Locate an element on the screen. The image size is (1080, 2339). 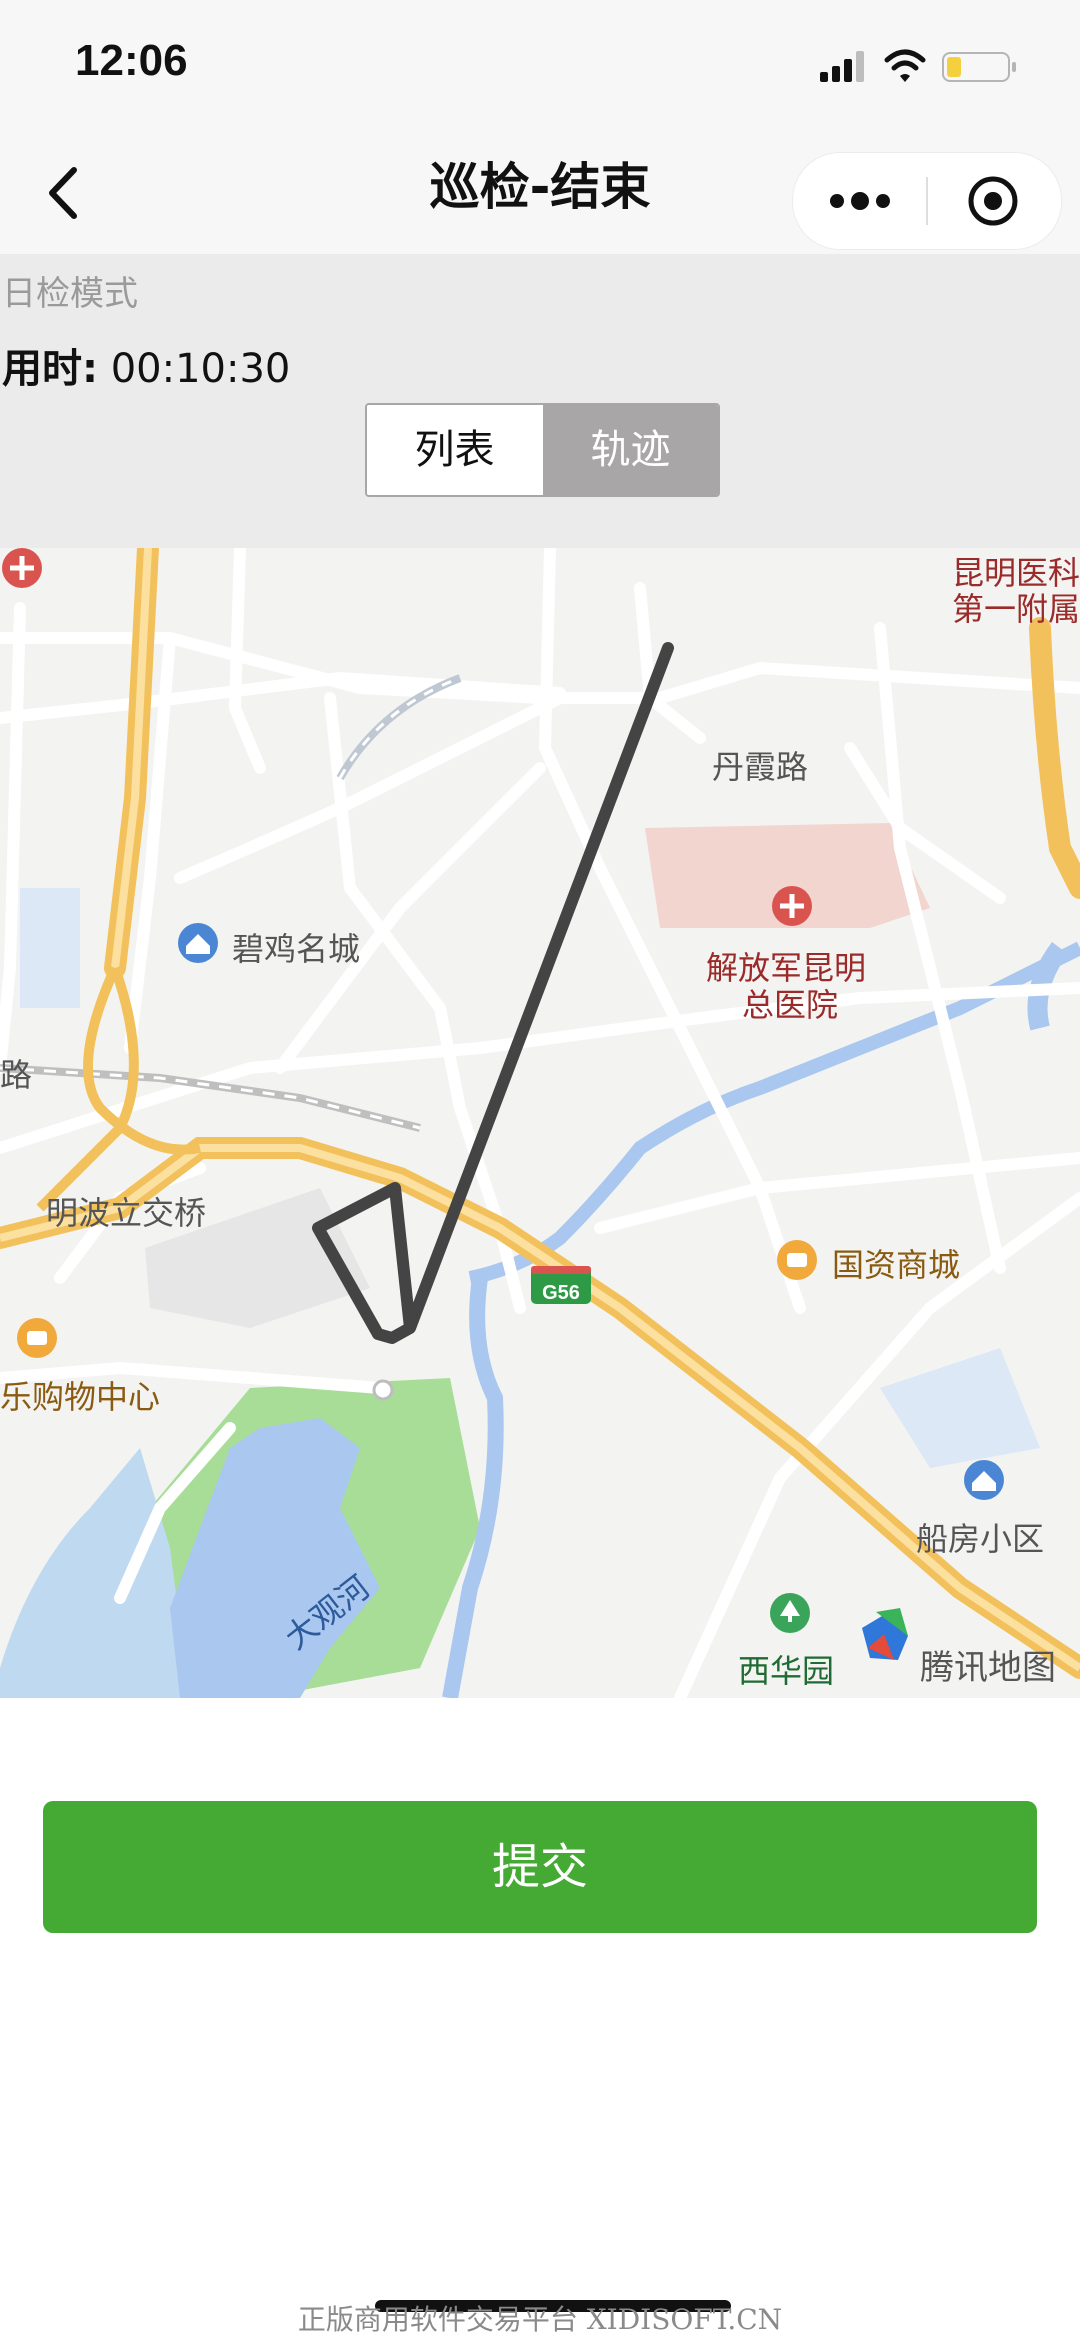
road-label: 丹霞路 is located at coordinates (760, 767).